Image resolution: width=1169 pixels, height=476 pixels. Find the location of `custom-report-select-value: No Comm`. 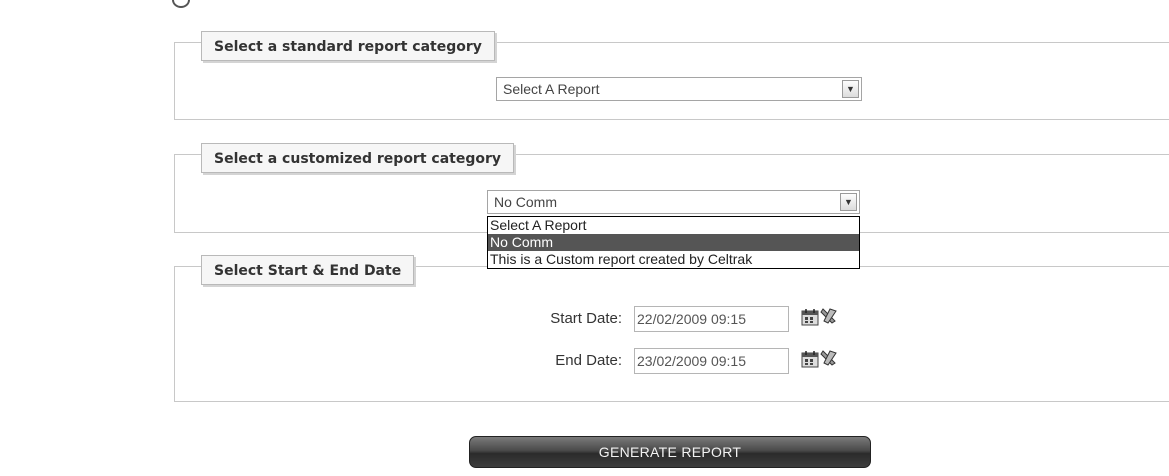

custom-report-select-value: No Comm is located at coordinates (526, 202).